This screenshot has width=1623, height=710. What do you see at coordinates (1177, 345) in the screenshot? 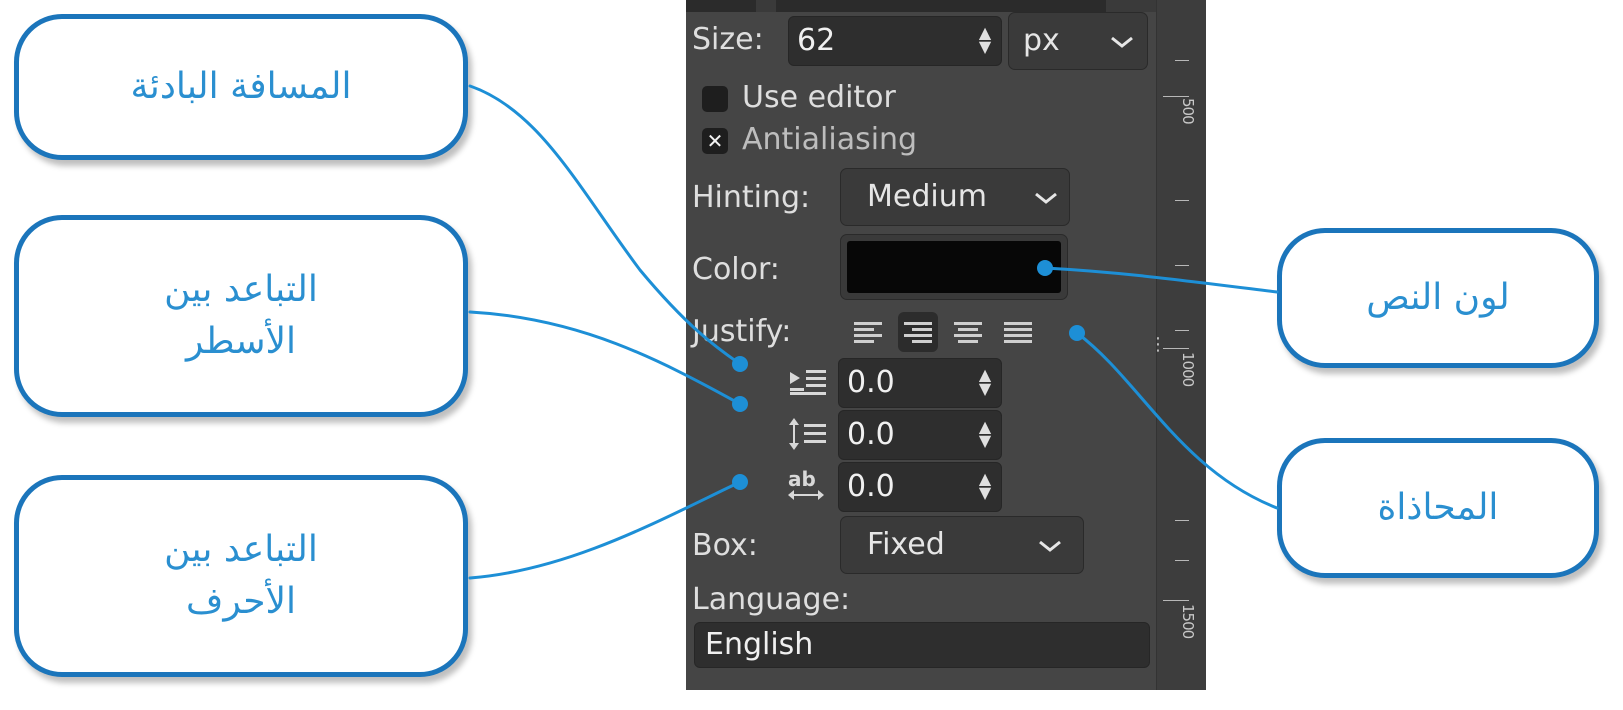
I see `vertical-ruler: 500 1000 1500 ⋮` at bounding box center [1177, 345].